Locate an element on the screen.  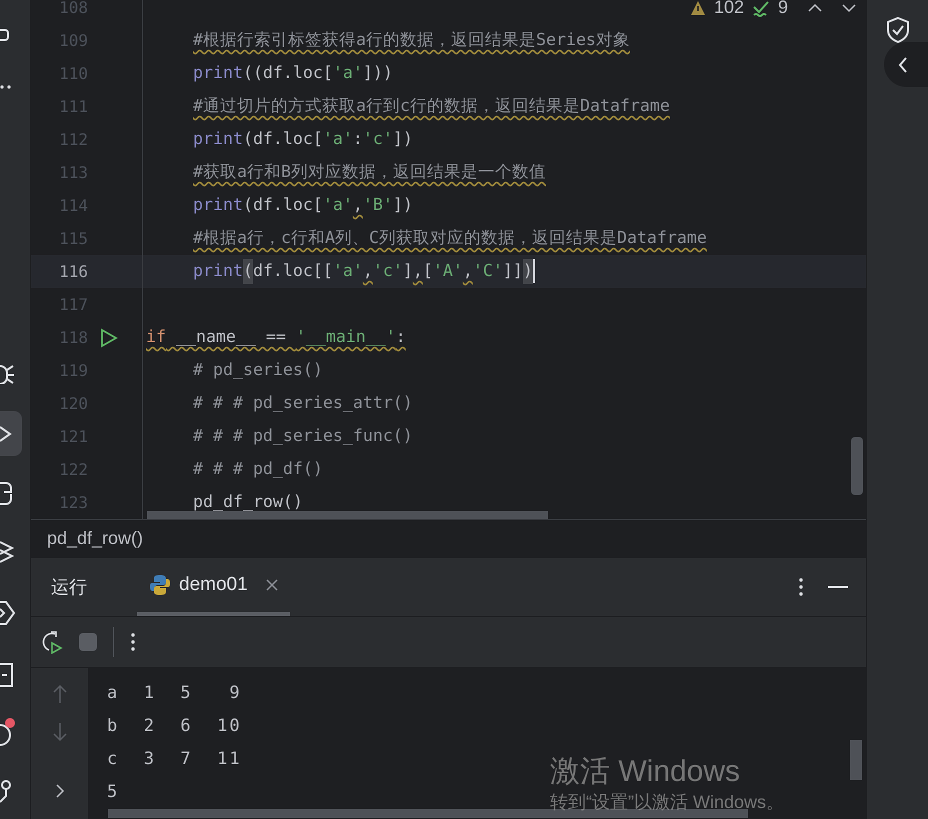
checkmark-icon is located at coordinates (761, 8).